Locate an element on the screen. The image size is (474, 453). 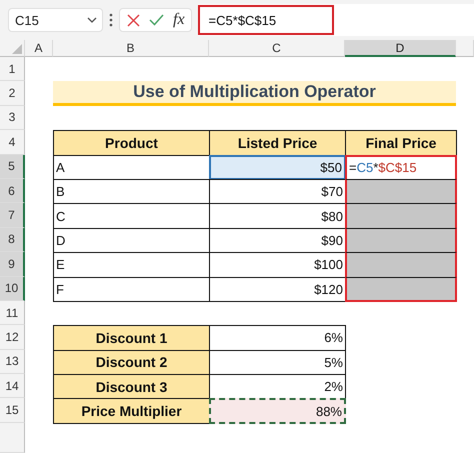
row-header: 11 is located at coordinates (12, 313).